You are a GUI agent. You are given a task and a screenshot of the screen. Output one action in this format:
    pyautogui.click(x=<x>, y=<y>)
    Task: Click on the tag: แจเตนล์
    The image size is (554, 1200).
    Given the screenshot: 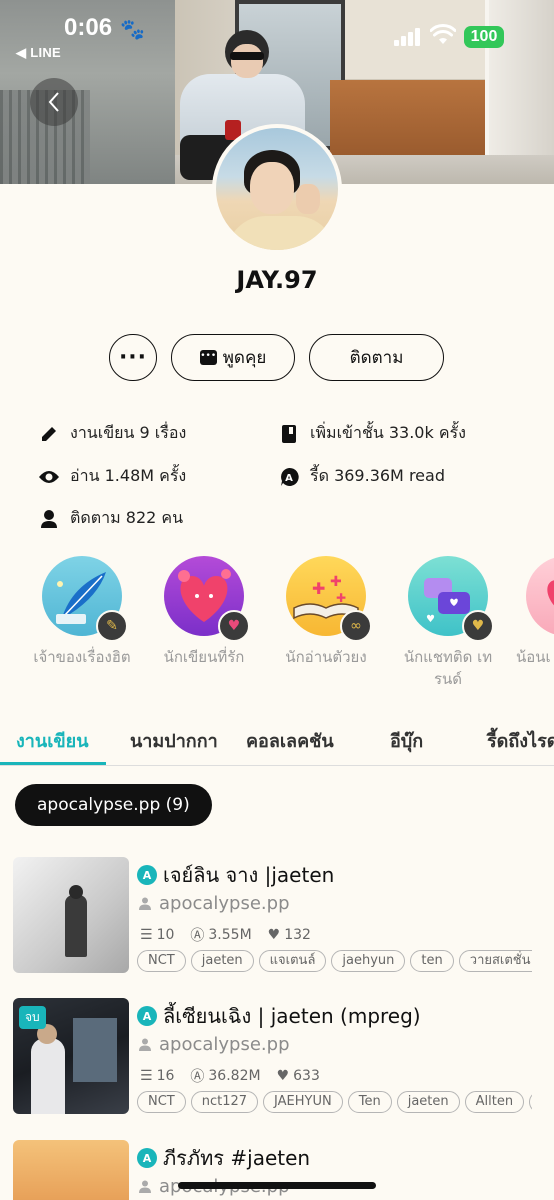 What is the action you would take?
    pyautogui.click(x=292, y=961)
    